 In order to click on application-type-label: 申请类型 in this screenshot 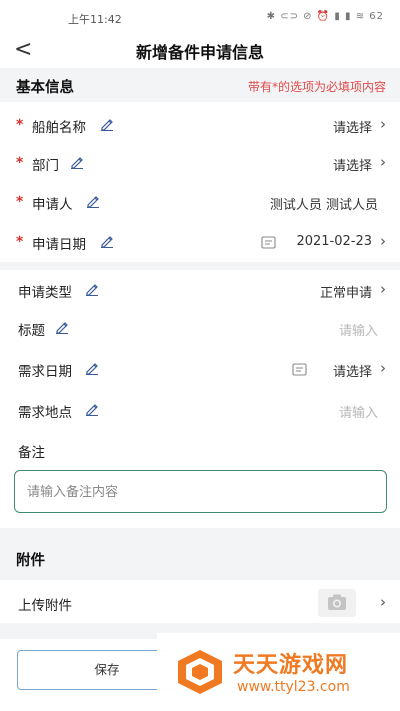, I will do `click(45, 293)`.